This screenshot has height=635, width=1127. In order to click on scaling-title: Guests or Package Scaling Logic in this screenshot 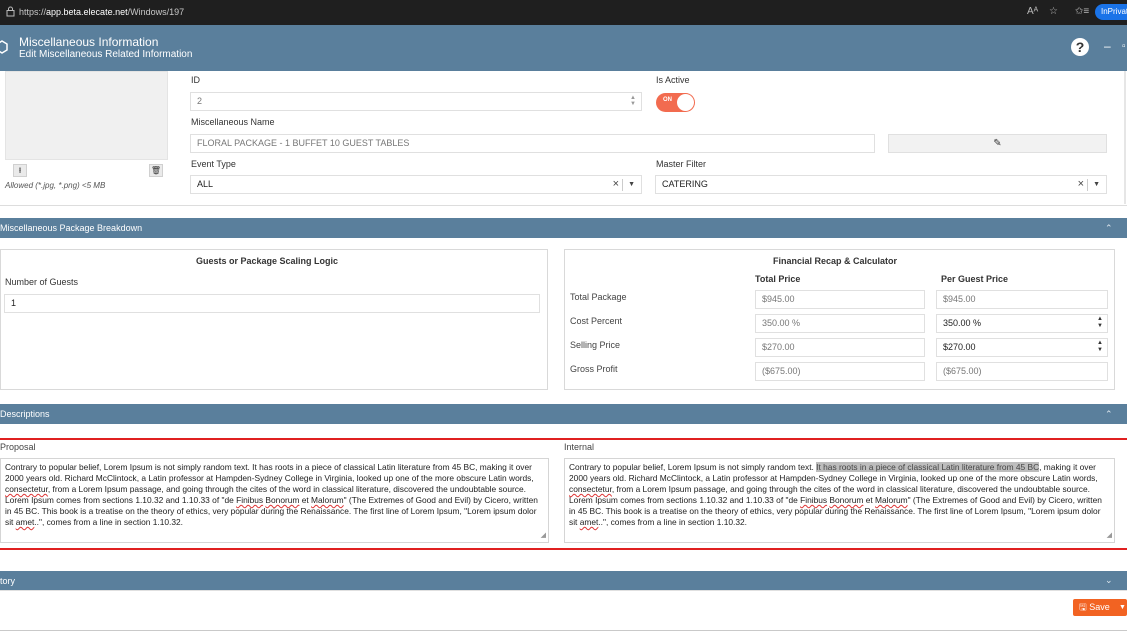, I will do `click(267, 261)`.